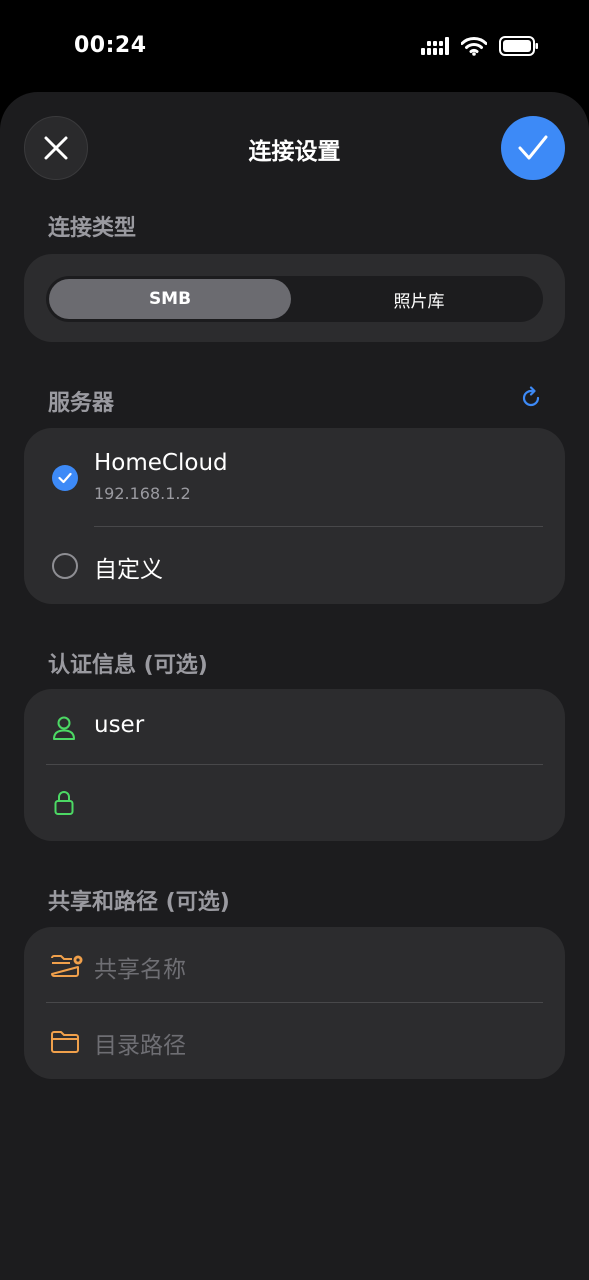 The height and width of the screenshot is (1280, 589). Describe the element at coordinates (294, 477) in the screenshot. I see `server-item-homecloud: HomeCloud 192.168.1.2` at that location.